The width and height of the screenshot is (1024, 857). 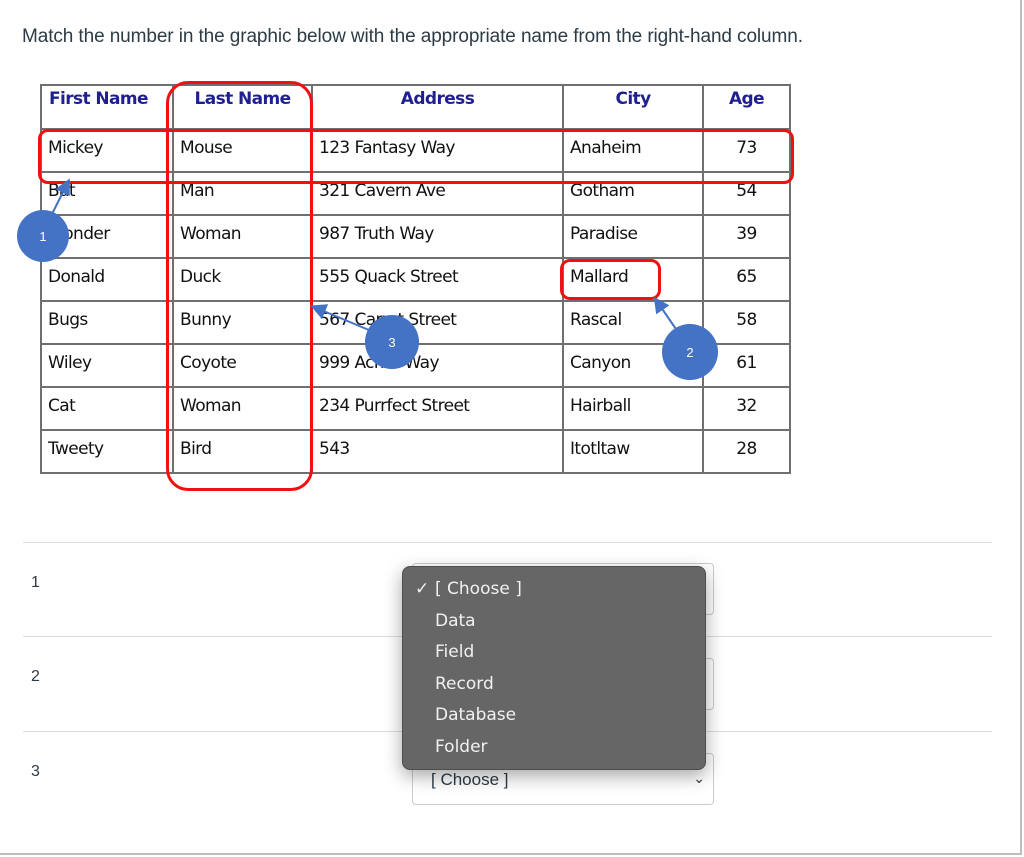 What do you see at coordinates (746, 236) in the screenshot?
I see `cell-age: 39` at bounding box center [746, 236].